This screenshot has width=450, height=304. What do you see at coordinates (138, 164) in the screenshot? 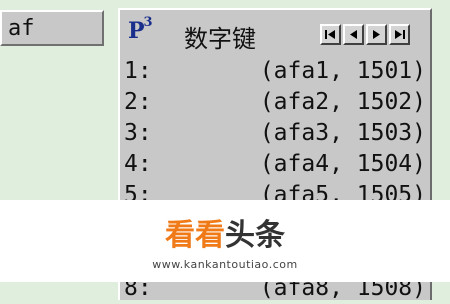
I see `candidate-index: 4:` at bounding box center [138, 164].